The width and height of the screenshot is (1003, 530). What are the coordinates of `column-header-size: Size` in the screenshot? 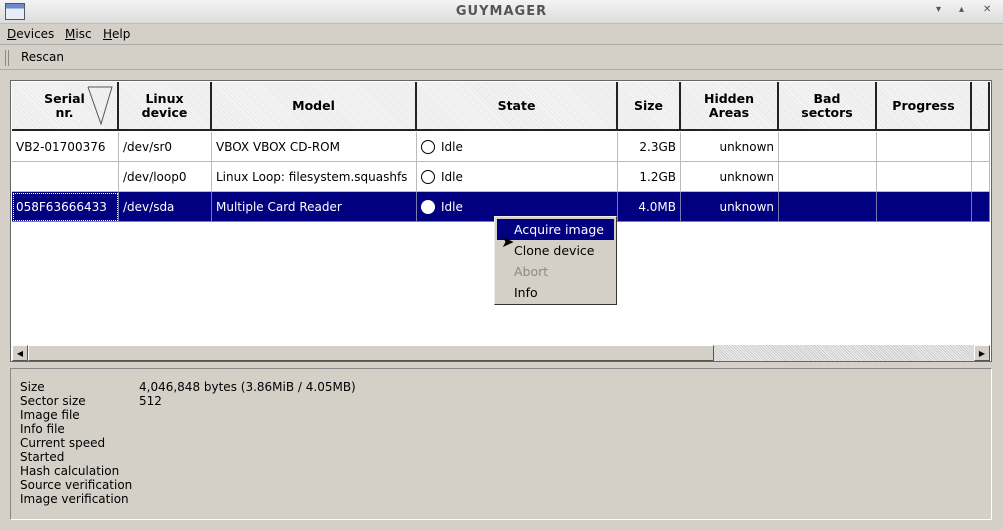 It's located at (649, 106).